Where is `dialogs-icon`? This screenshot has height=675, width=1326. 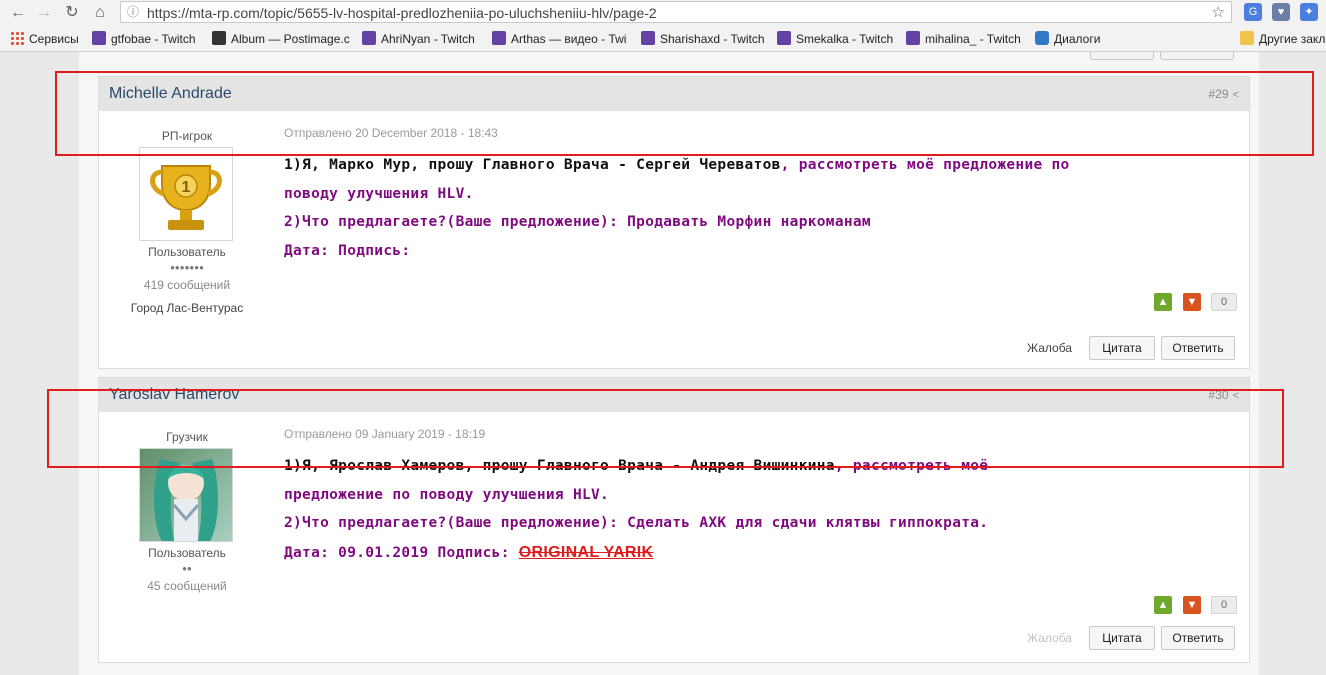 dialogs-icon is located at coordinates (1042, 38).